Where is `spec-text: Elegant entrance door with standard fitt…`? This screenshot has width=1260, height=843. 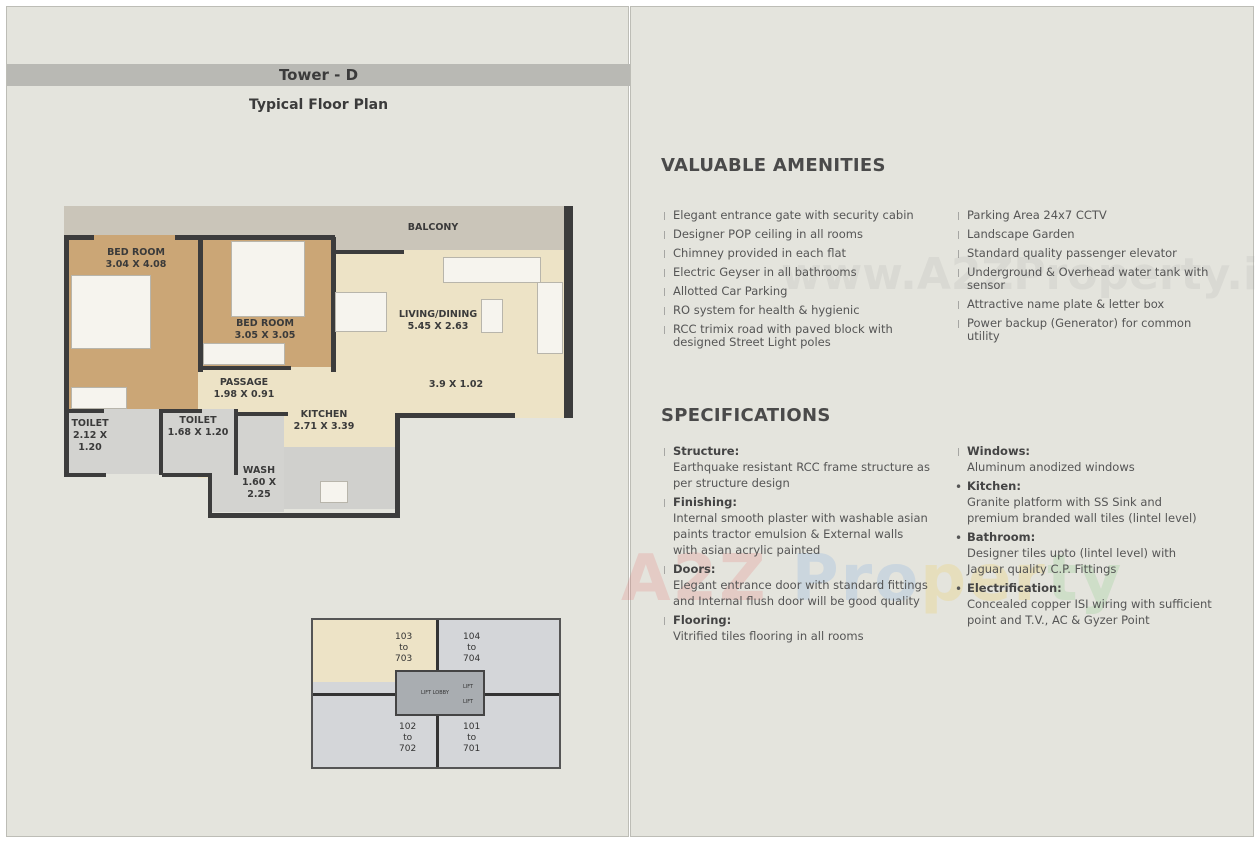
spec-text: Elegant entrance door with standard fitt… is located at coordinates (800, 593).